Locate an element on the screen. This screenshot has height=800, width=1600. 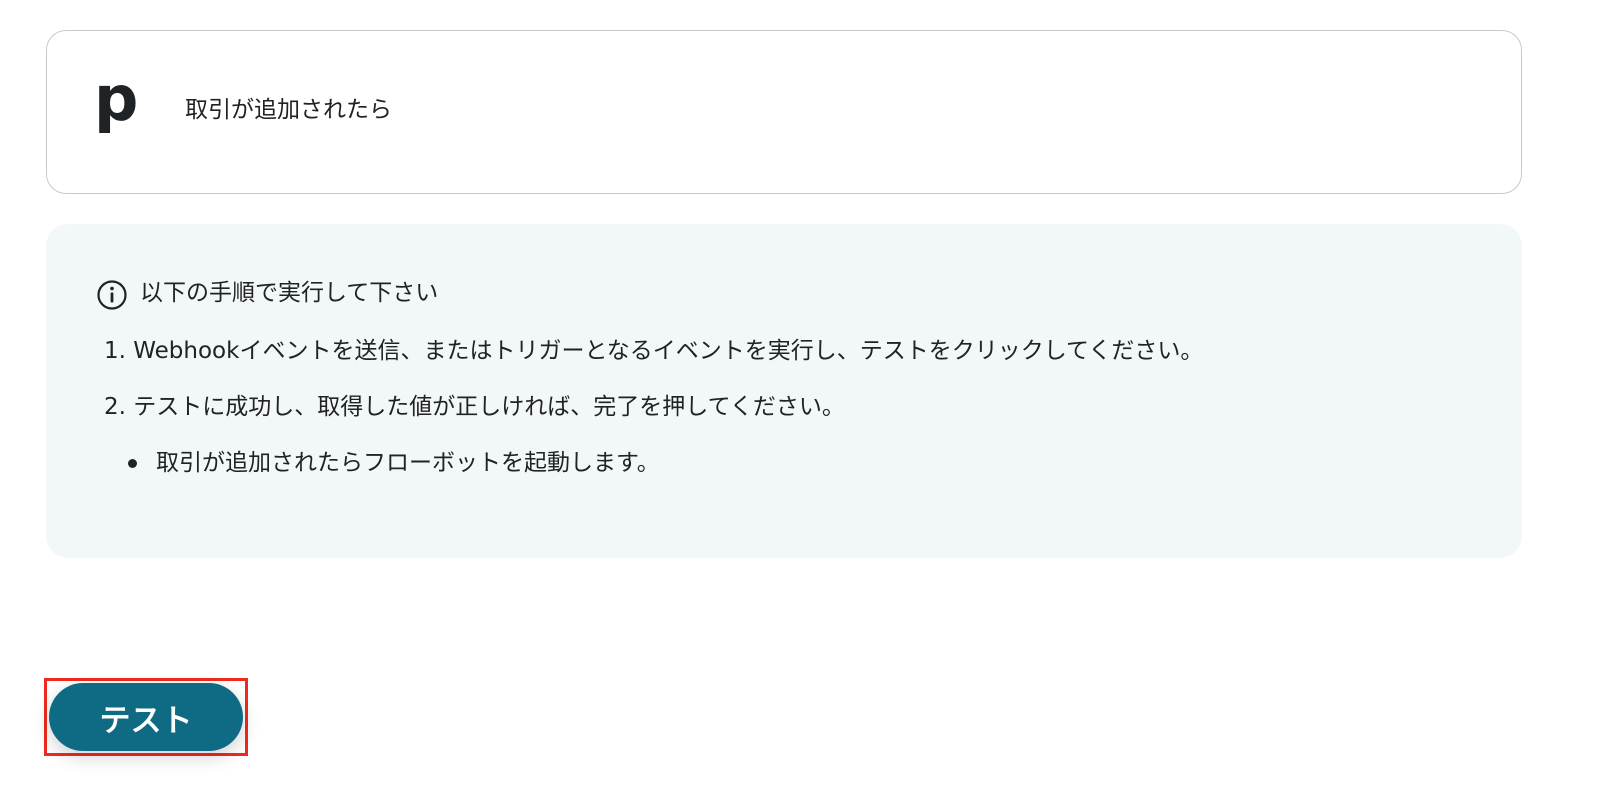
pipedrive-logo-icon: p is located at coordinates (116, 104).